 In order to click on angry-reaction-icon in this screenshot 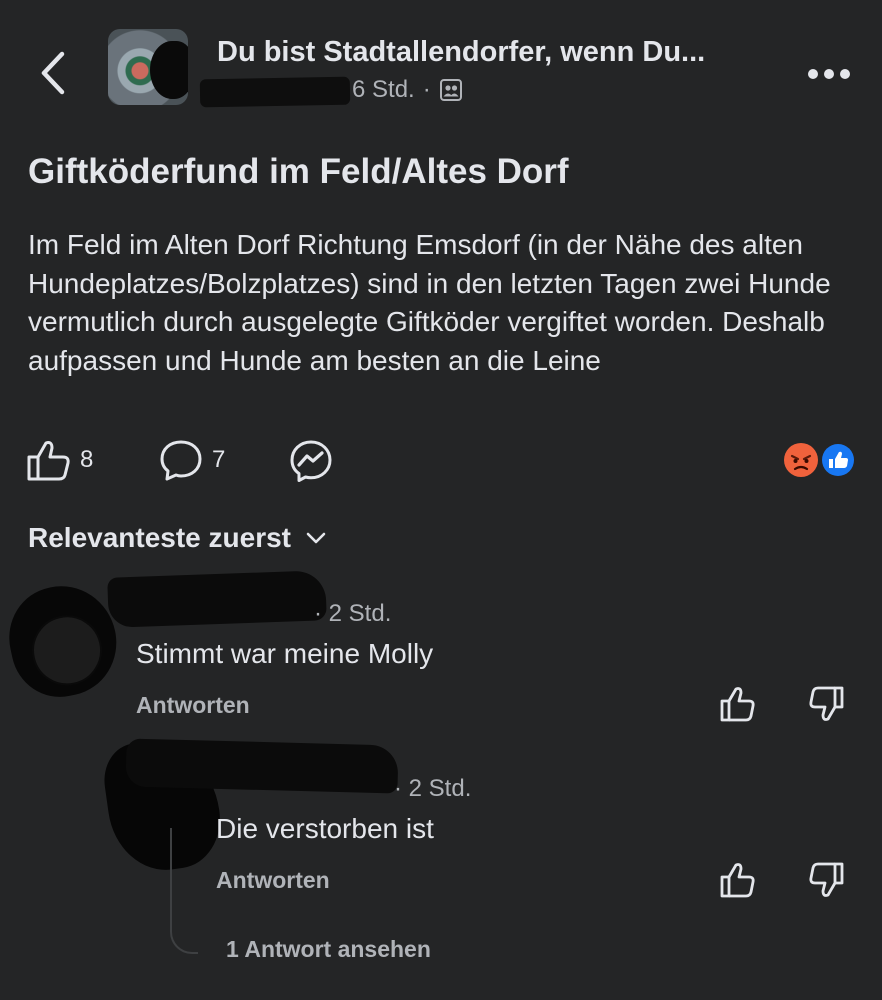, I will do `click(801, 460)`.